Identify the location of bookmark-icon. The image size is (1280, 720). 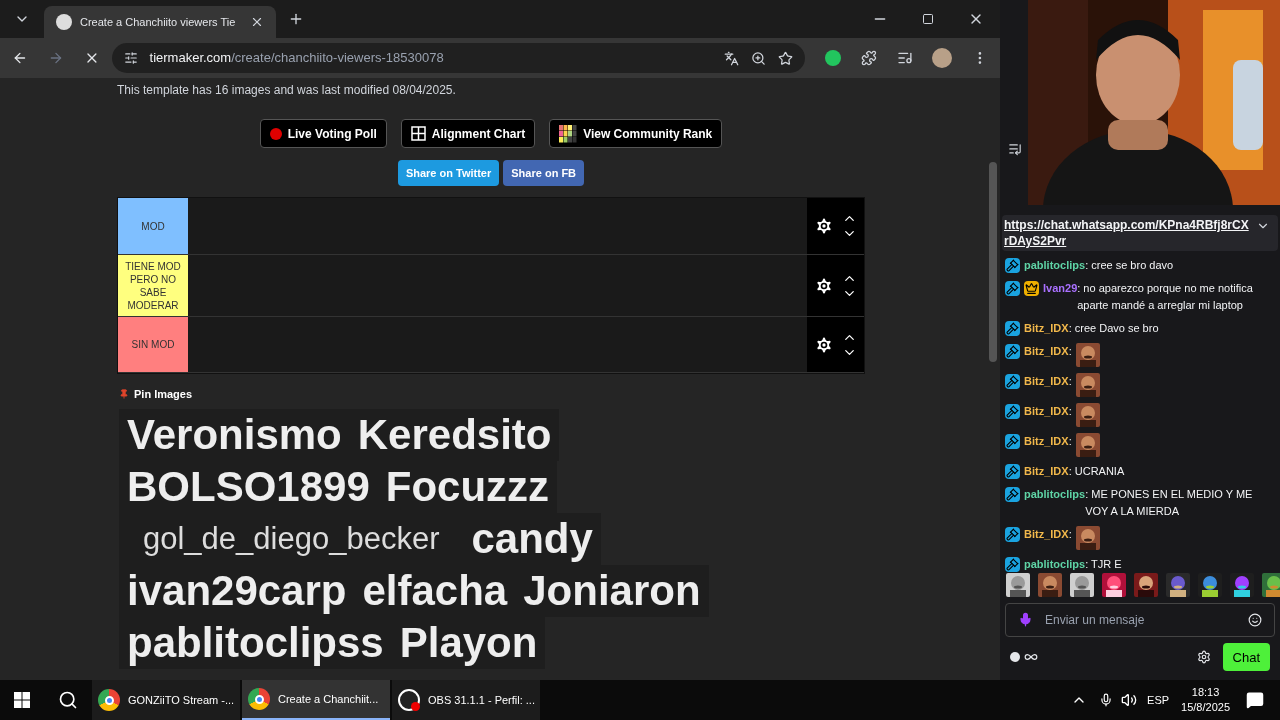
(785, 58).